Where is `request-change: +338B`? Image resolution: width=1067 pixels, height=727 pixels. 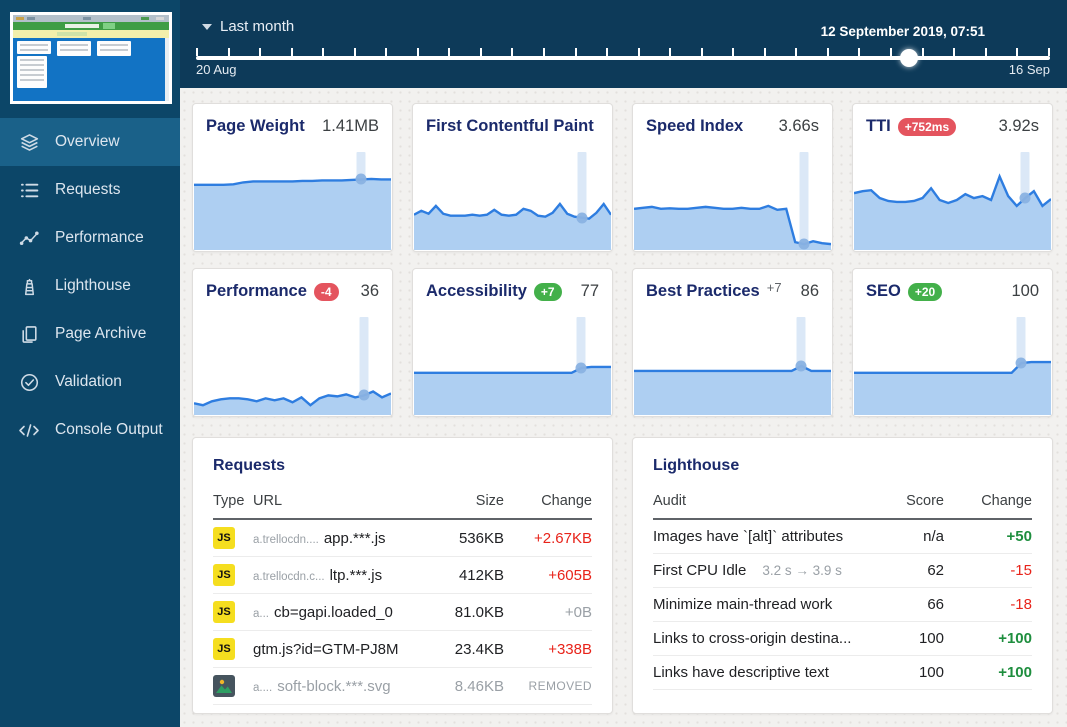
request-change: +338B is located at coordinates (548, 649).